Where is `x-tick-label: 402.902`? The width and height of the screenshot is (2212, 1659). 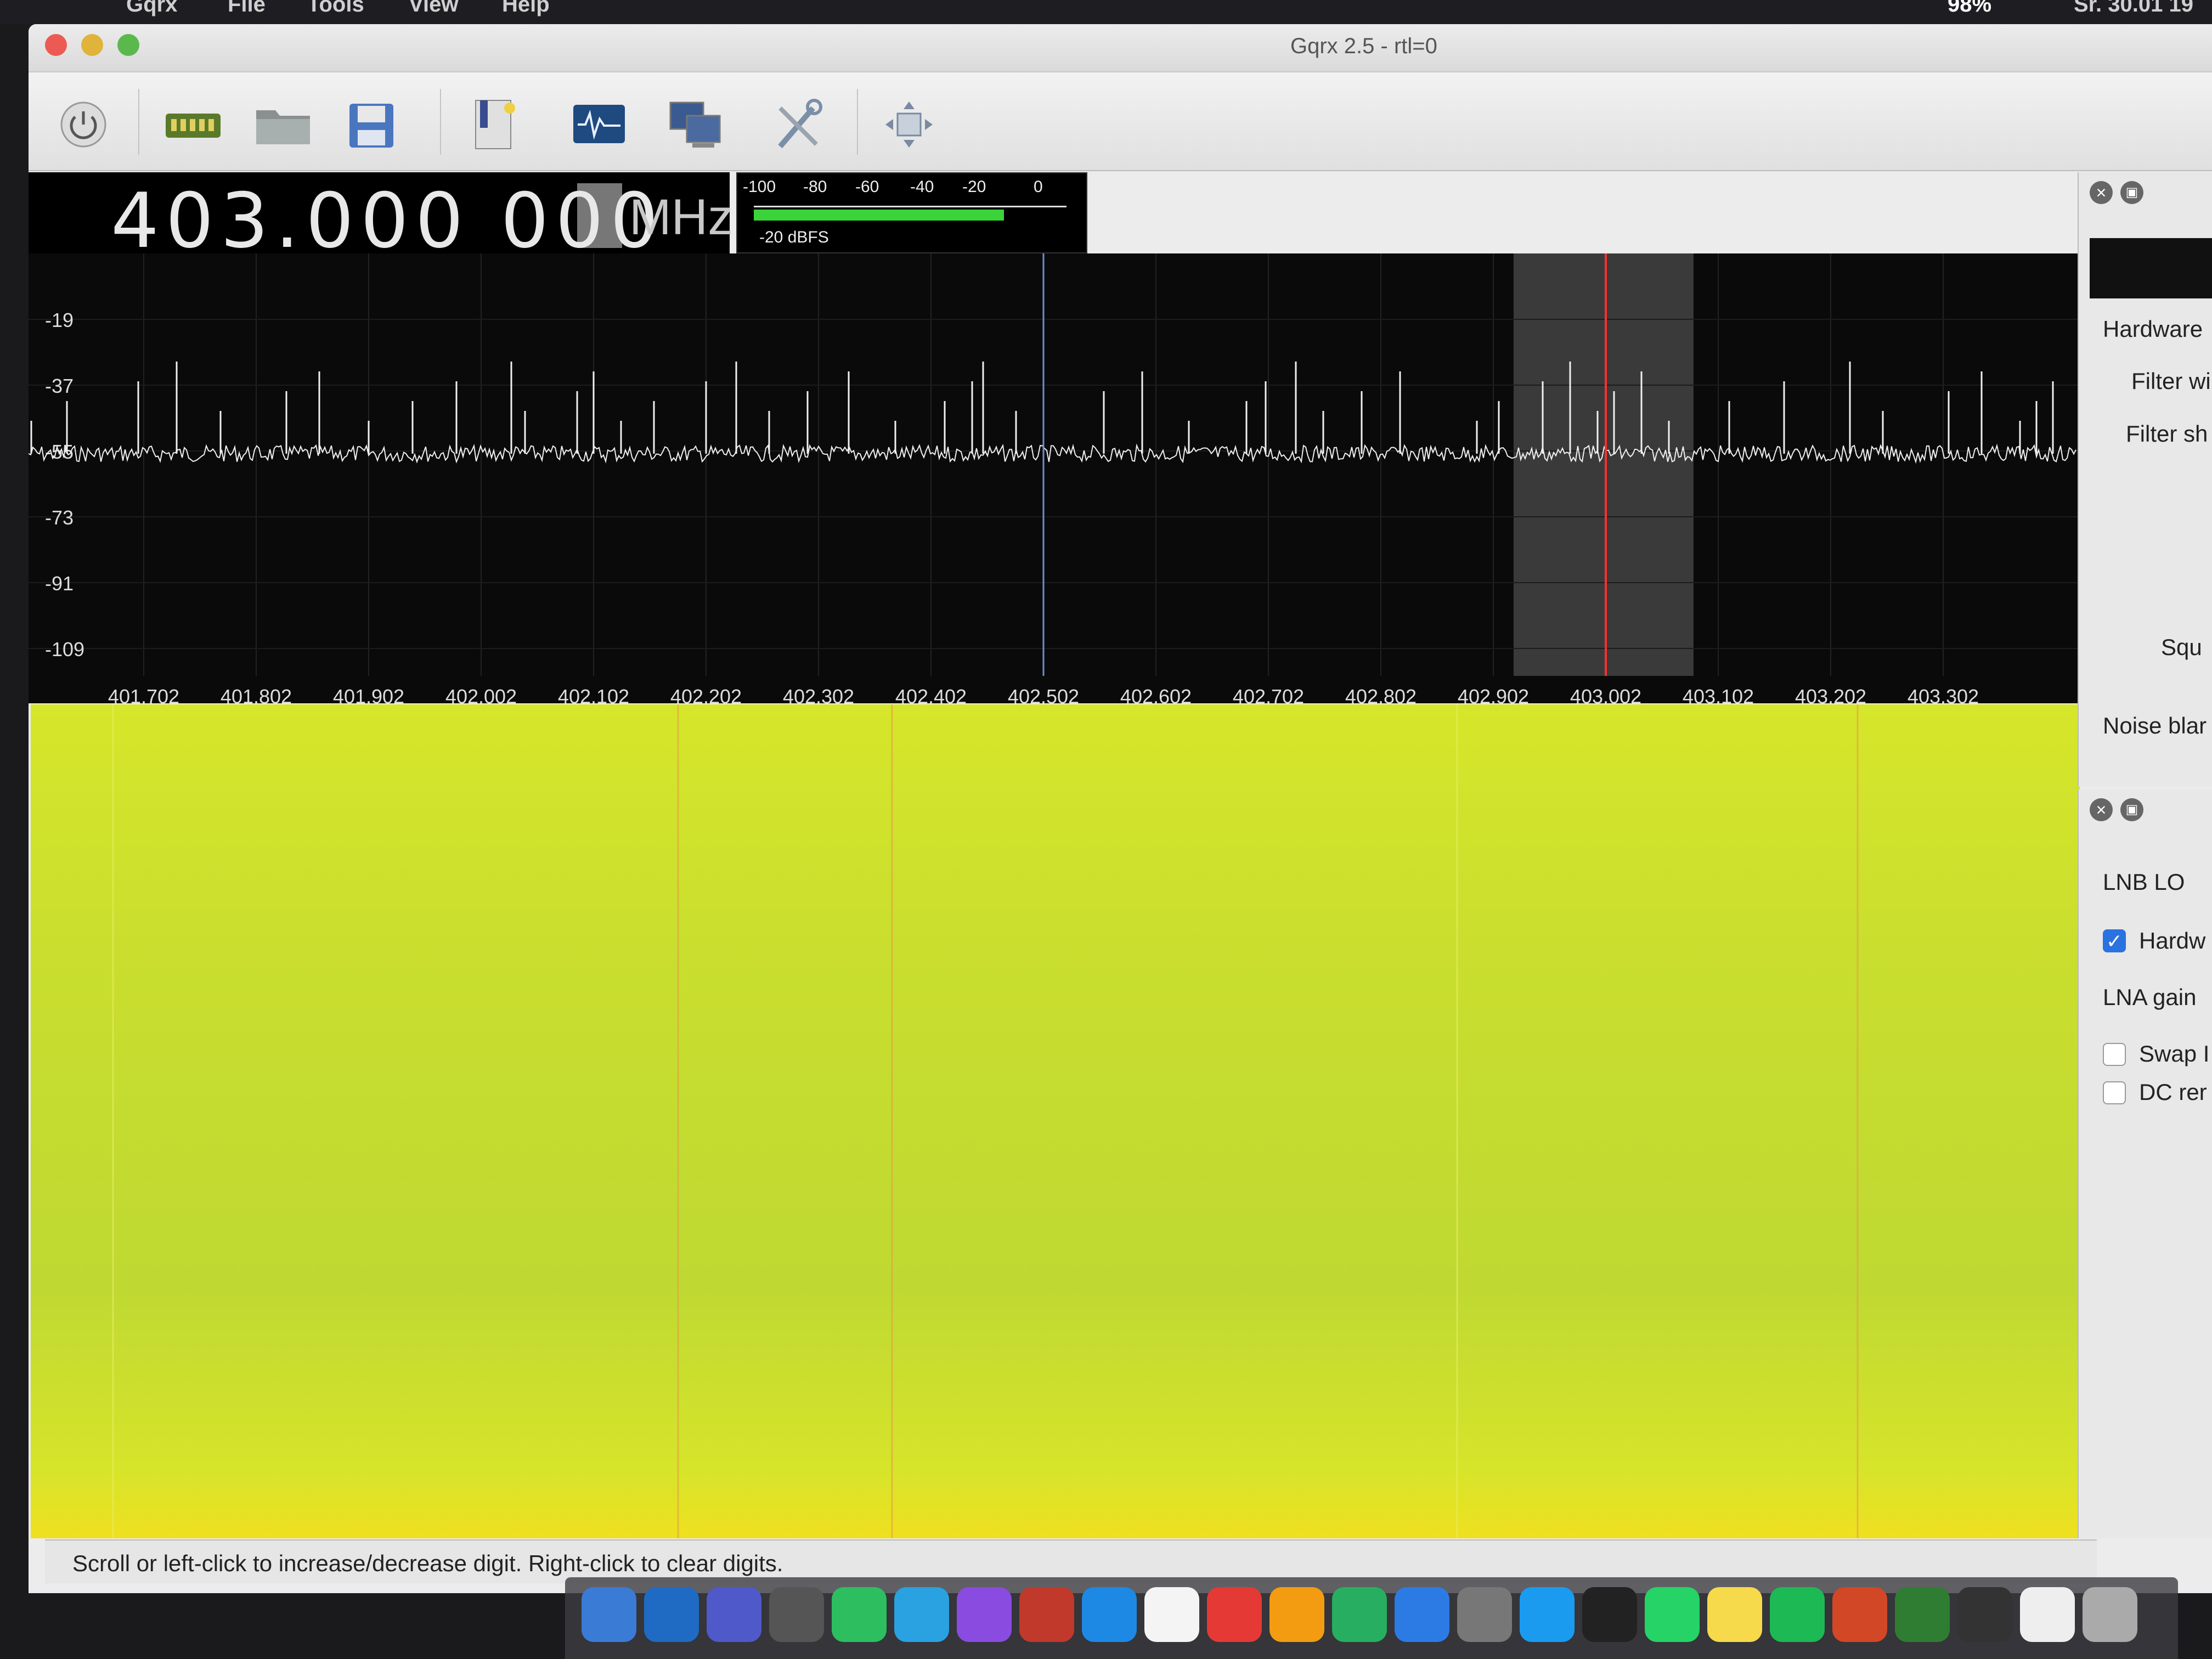
x-tick-label: 402.902 is located at coordinates (1493, 694).